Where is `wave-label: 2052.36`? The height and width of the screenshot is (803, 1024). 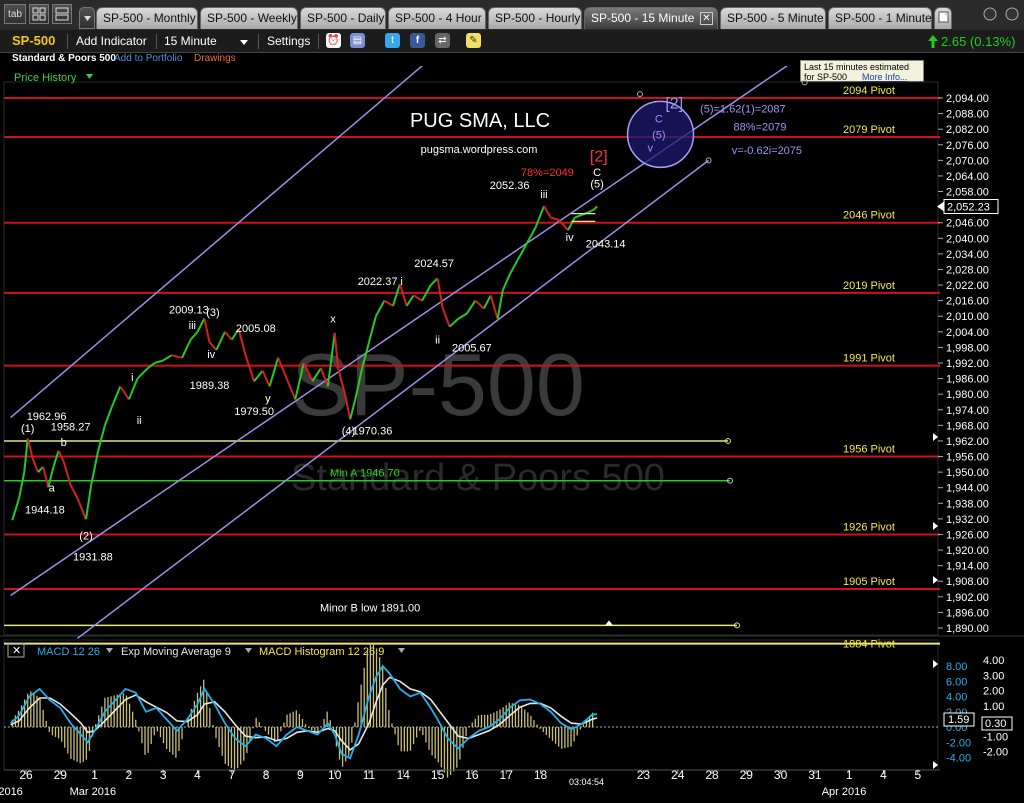 wave-label: 2052.36 is located at coordinates (510, 186).